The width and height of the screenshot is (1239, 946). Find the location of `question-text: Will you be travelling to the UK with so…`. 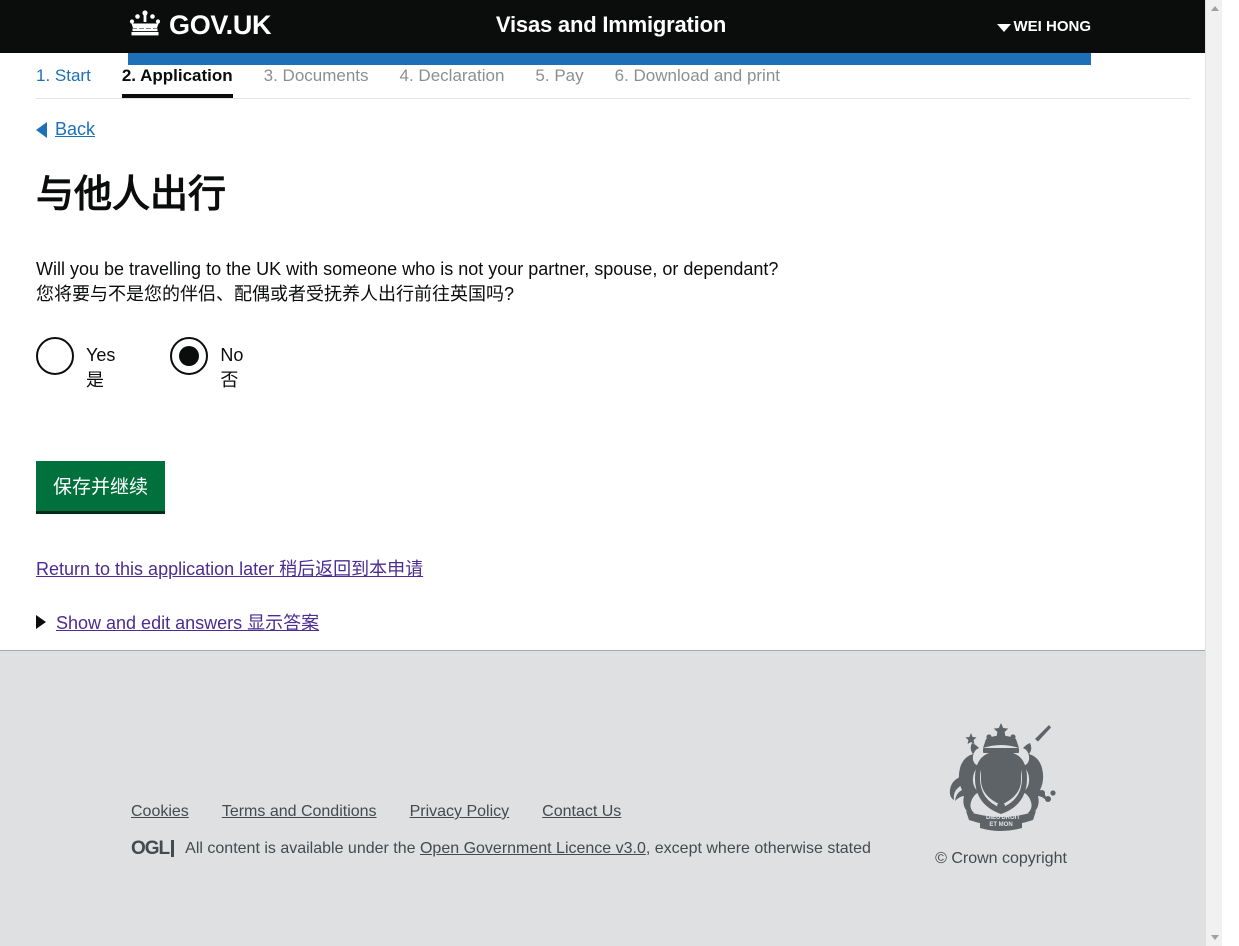

question-text: Will you be travelling to the UK with so… is located at coordinates (611, 282).